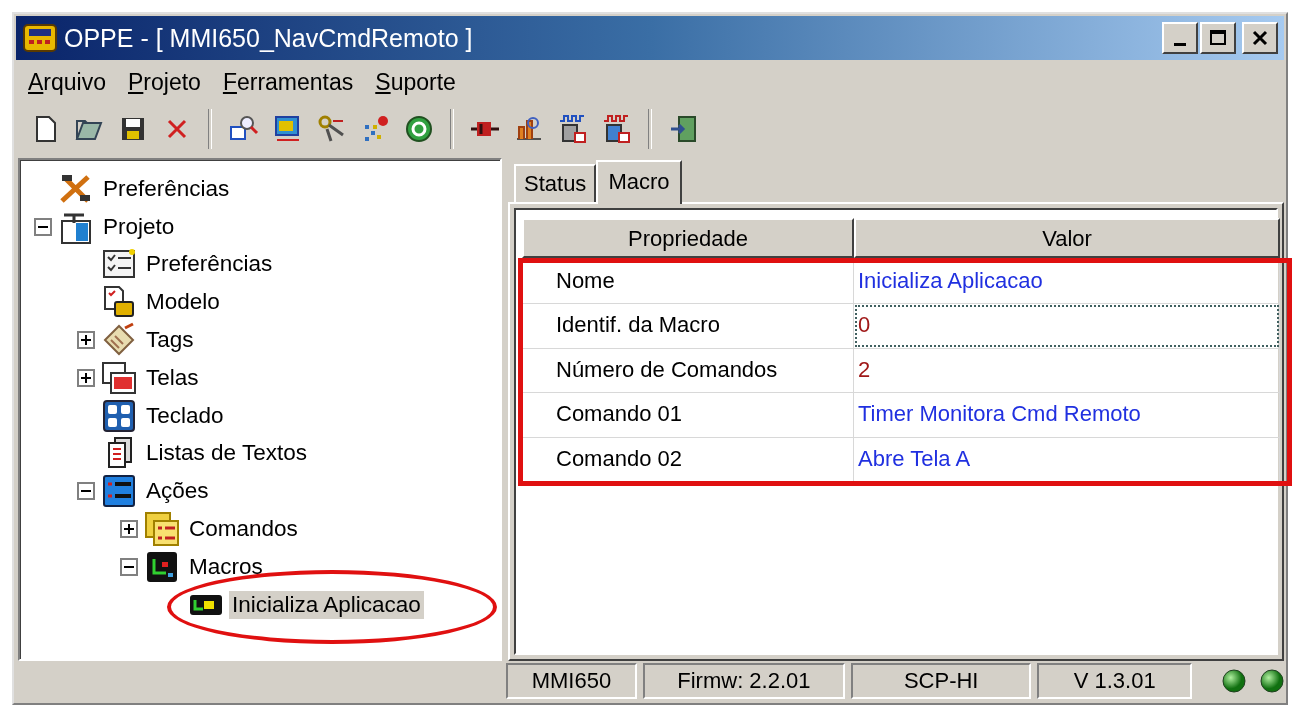 The image size is (1296, 711). Describe the element at coordinates (1067, 459) in the screenshot. I see `value-cell: Abre Tela A` at that location.